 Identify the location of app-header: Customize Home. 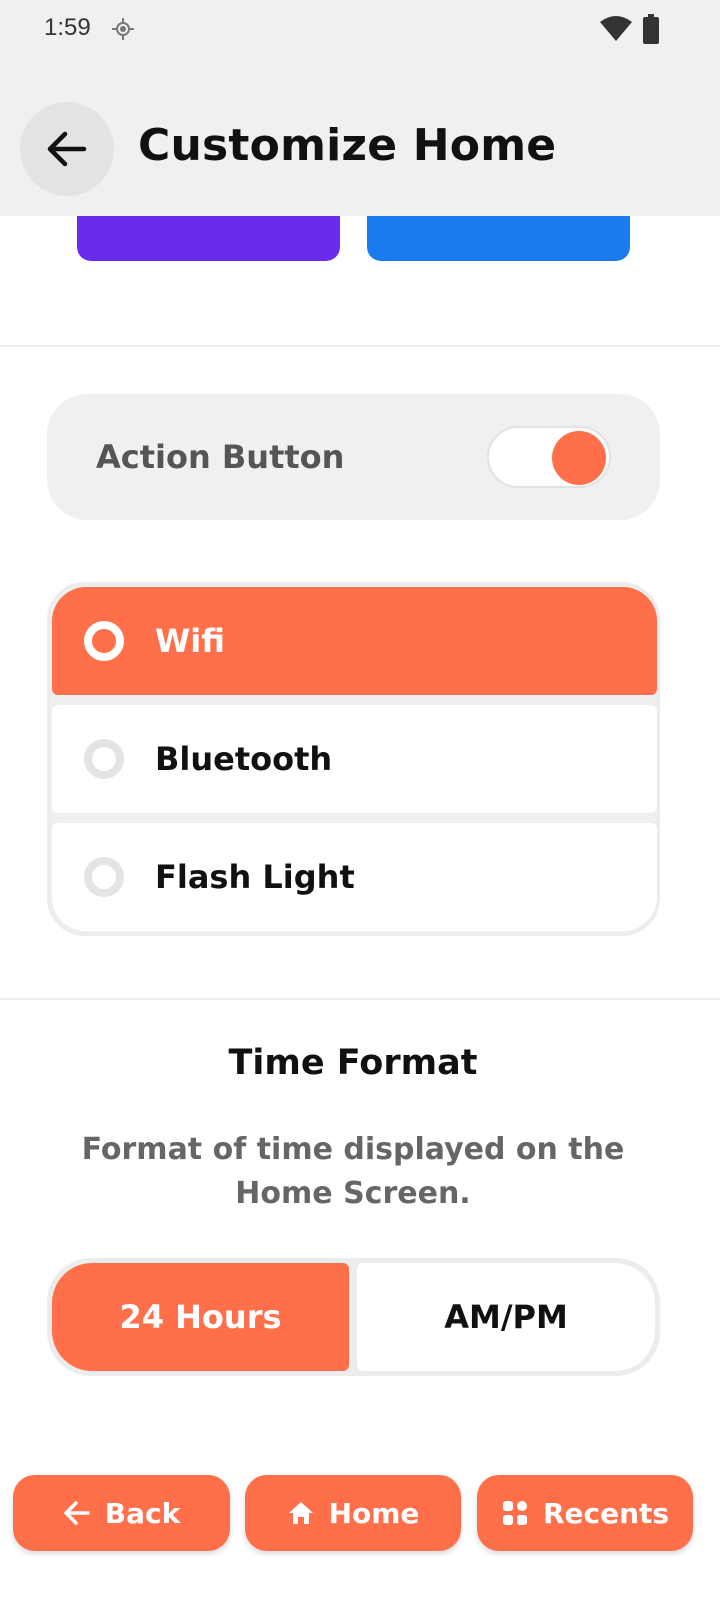
(360, 140).